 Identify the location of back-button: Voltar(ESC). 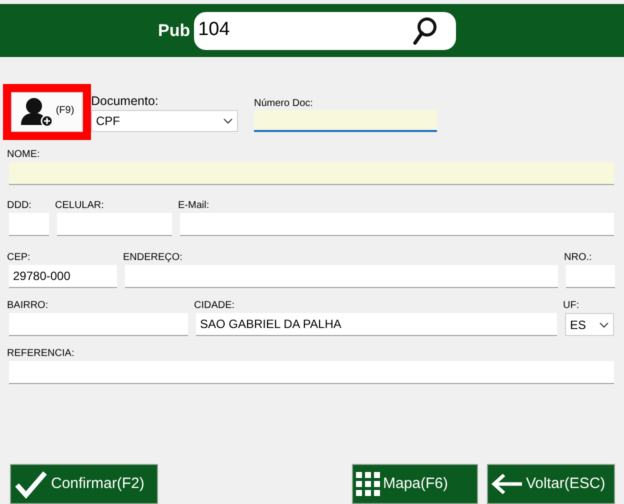
(551, 484).